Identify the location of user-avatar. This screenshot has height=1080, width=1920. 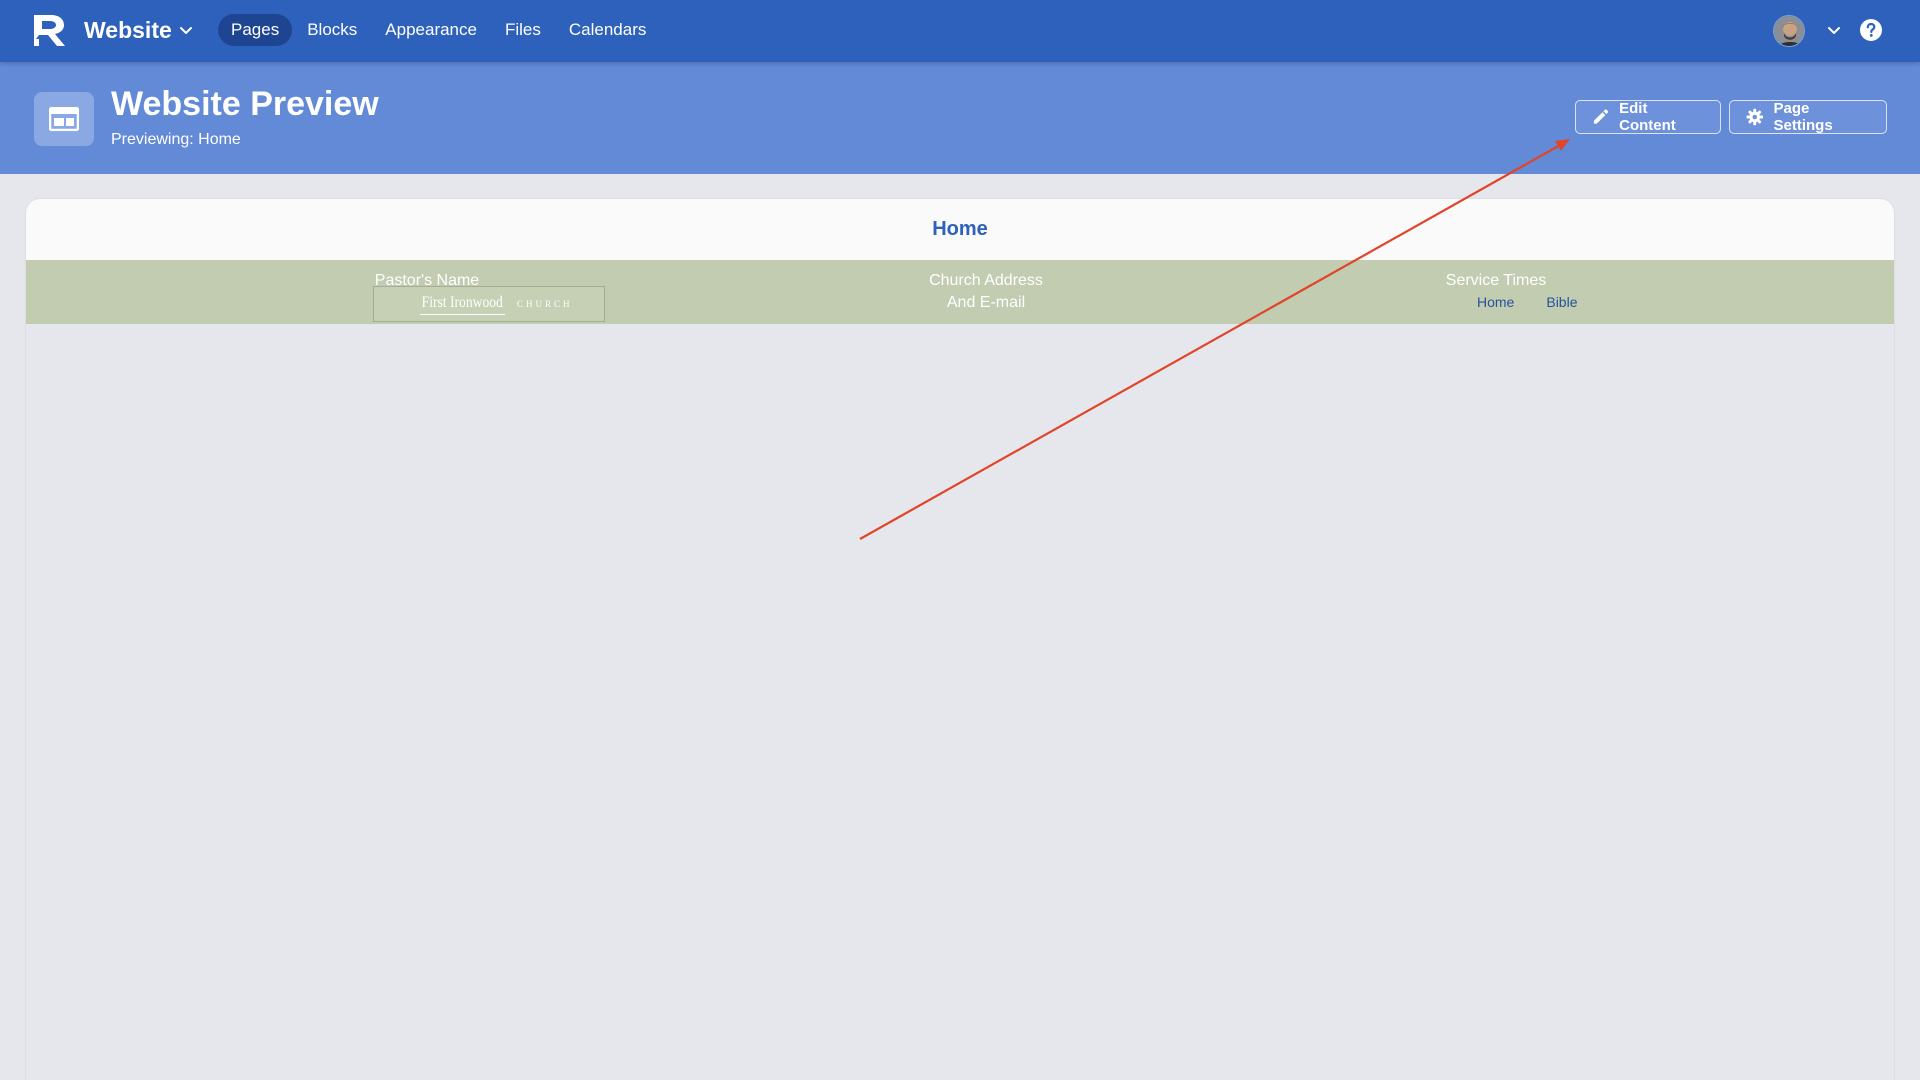
(1789, 31).